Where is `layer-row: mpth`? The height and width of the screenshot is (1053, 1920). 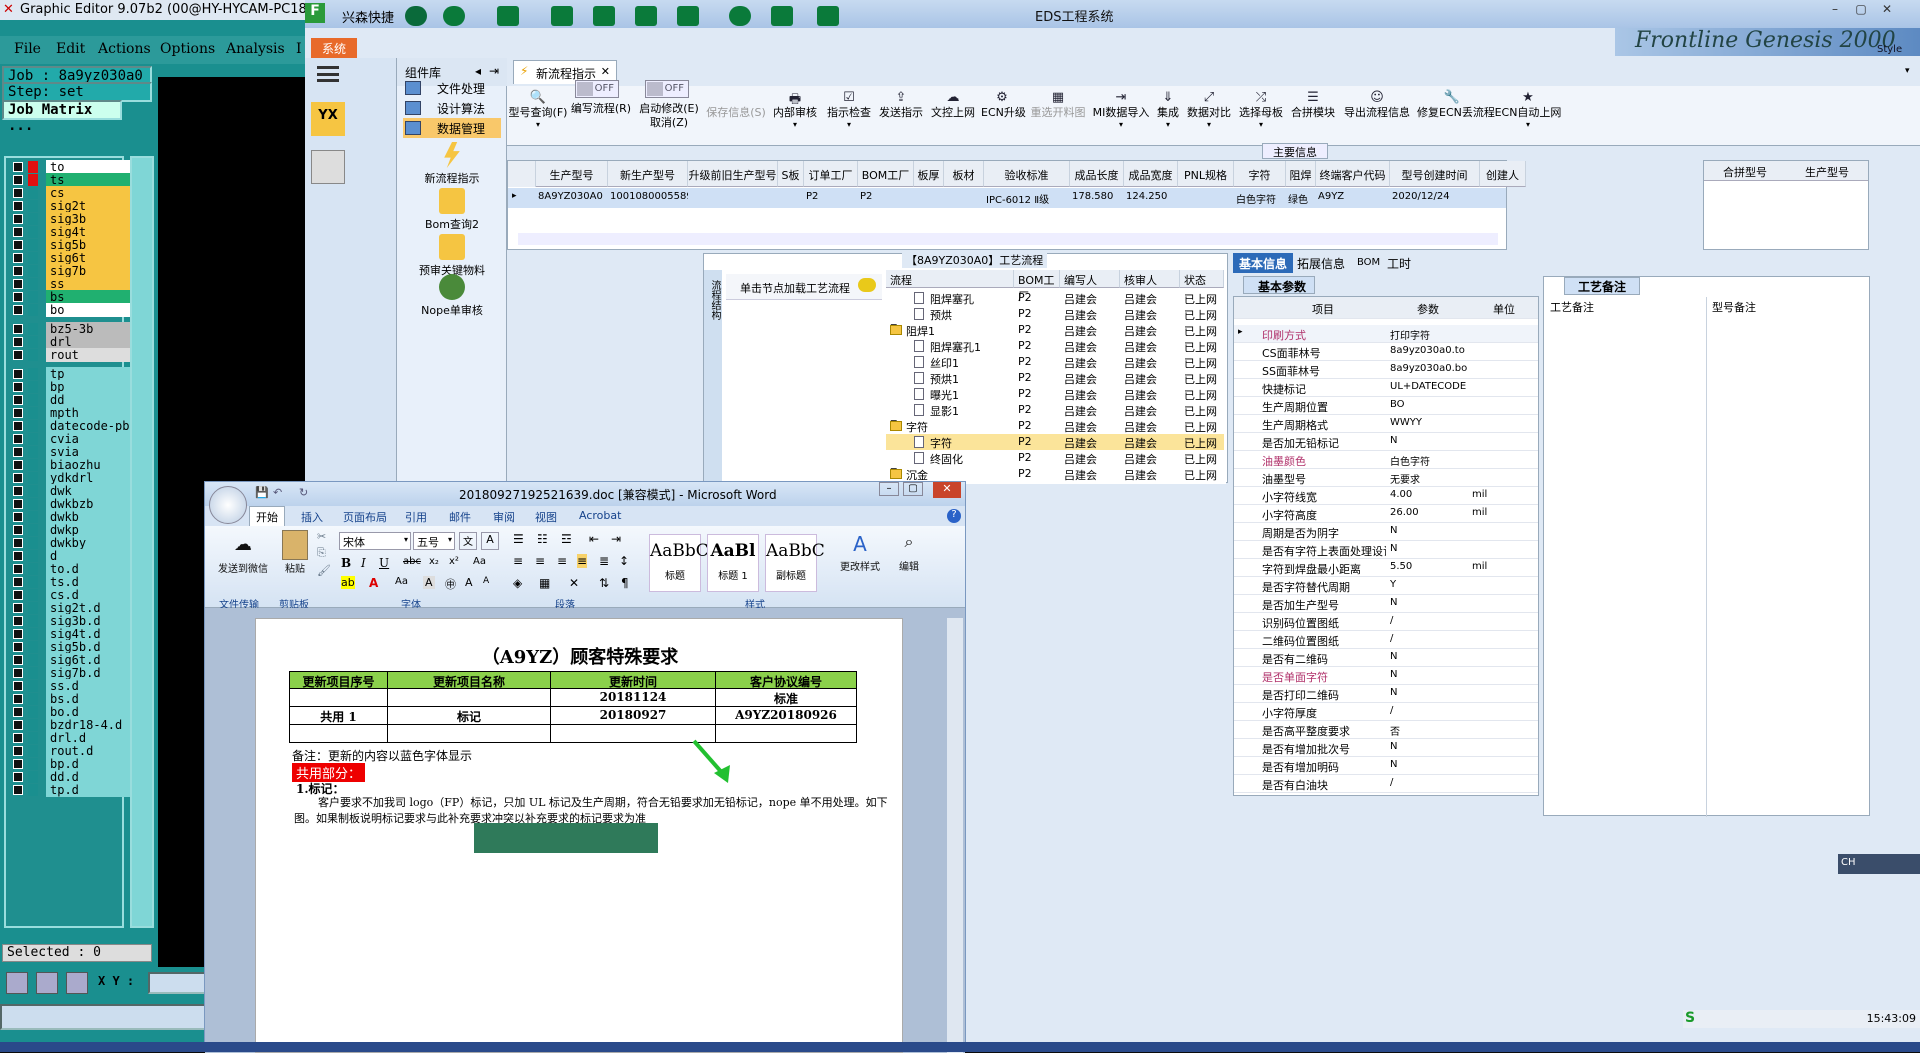 layer-row: mpth is located at coordinates (71, 413).